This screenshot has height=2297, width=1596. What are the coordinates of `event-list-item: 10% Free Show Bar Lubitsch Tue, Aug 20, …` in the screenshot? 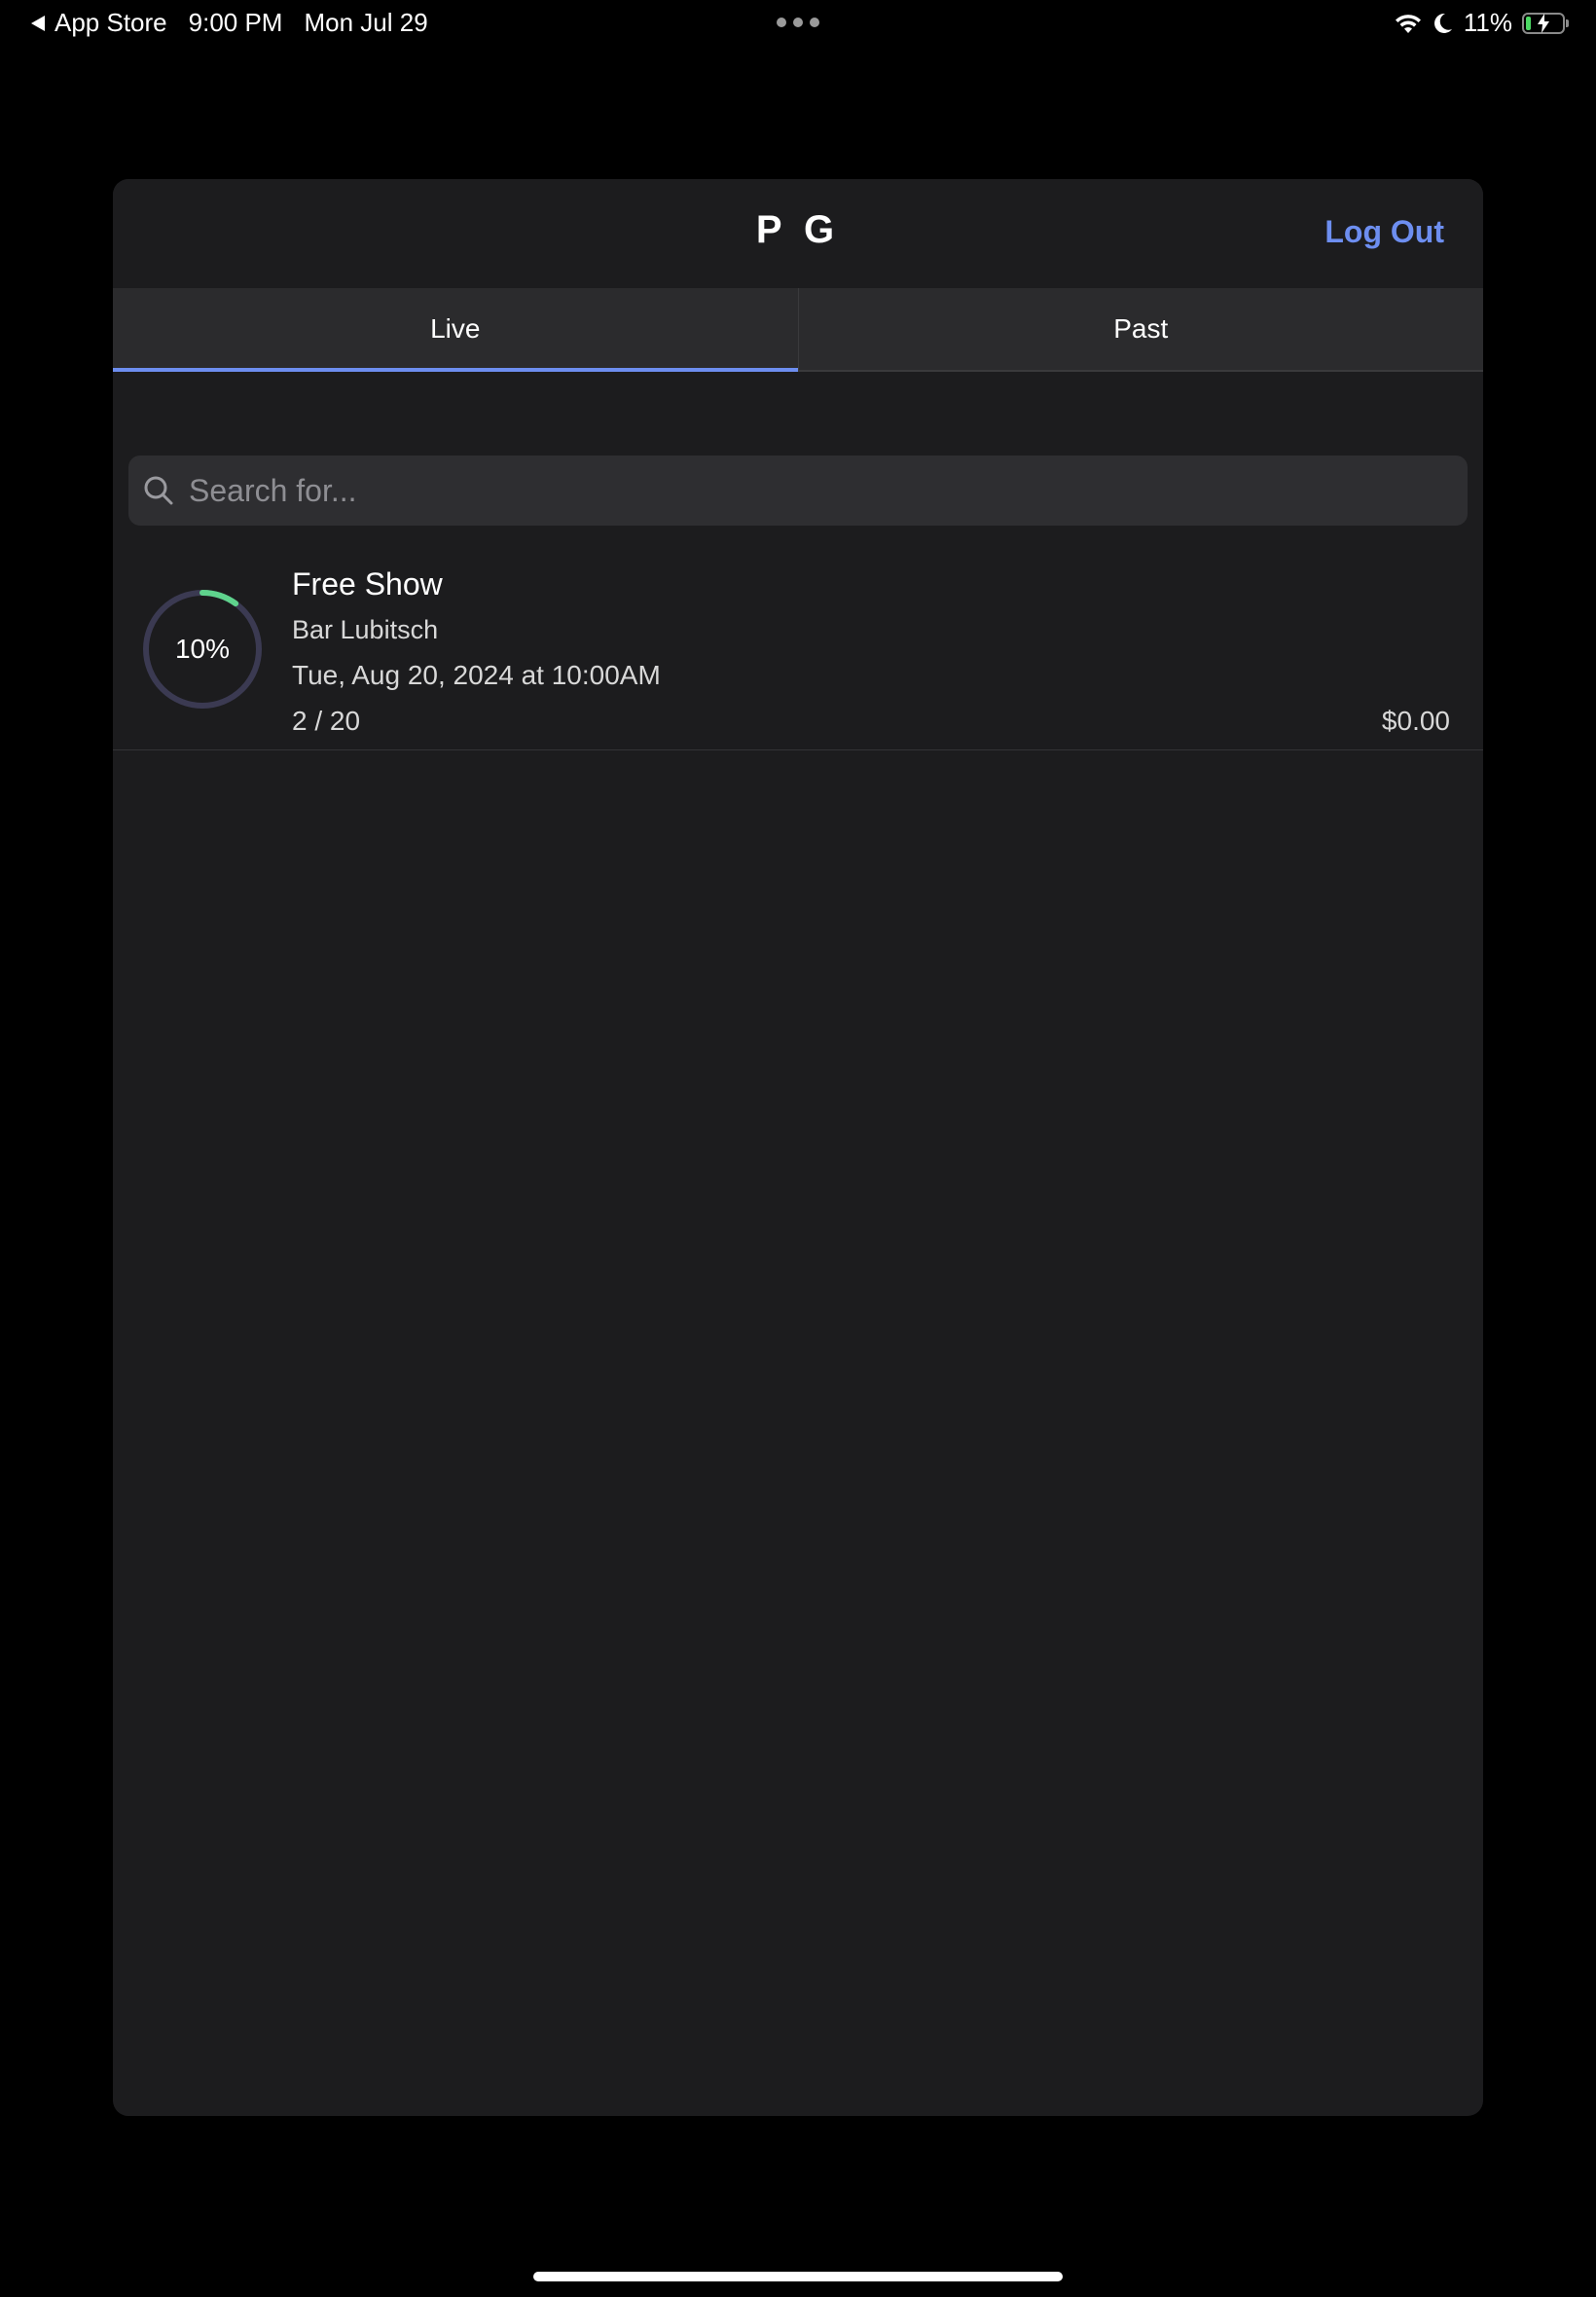 It's located at (798, 653).